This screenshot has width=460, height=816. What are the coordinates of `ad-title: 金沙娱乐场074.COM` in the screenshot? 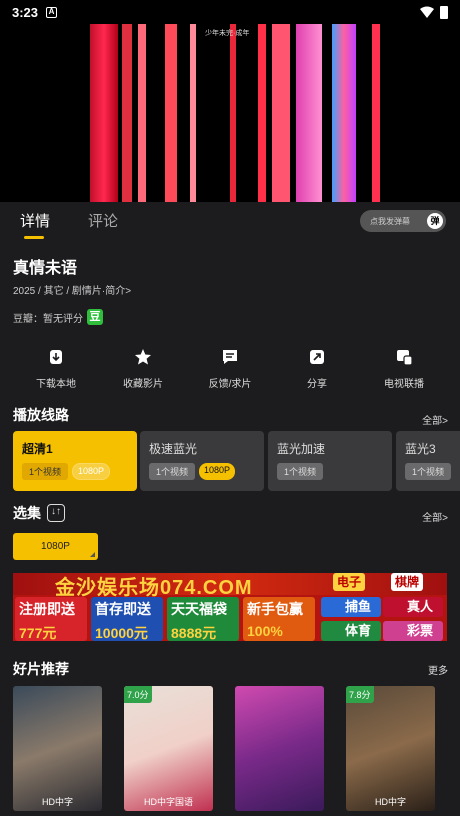 It's located at (154, 588).